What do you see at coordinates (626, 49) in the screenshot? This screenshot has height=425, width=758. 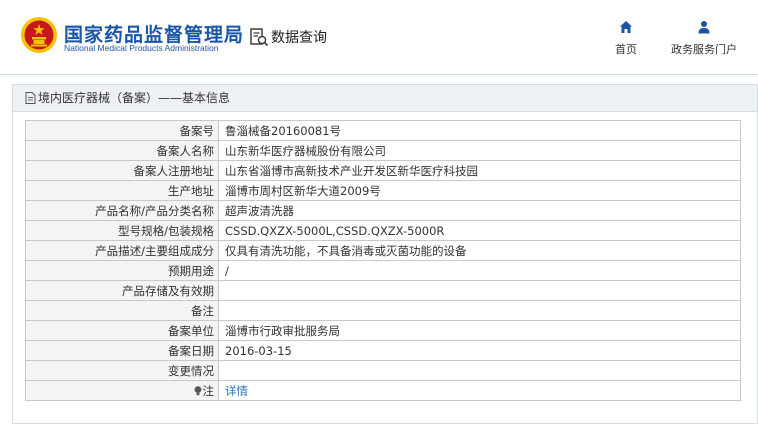 I see `nav-home-label: 首页` at bounding box center [626, 49].